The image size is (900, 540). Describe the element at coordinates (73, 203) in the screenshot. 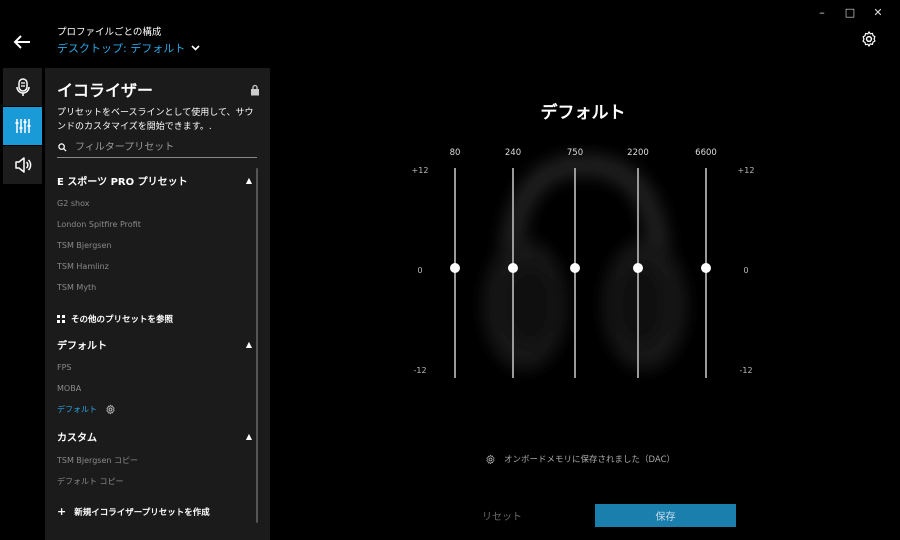

I see `preset-item: G2 shox` at that location.